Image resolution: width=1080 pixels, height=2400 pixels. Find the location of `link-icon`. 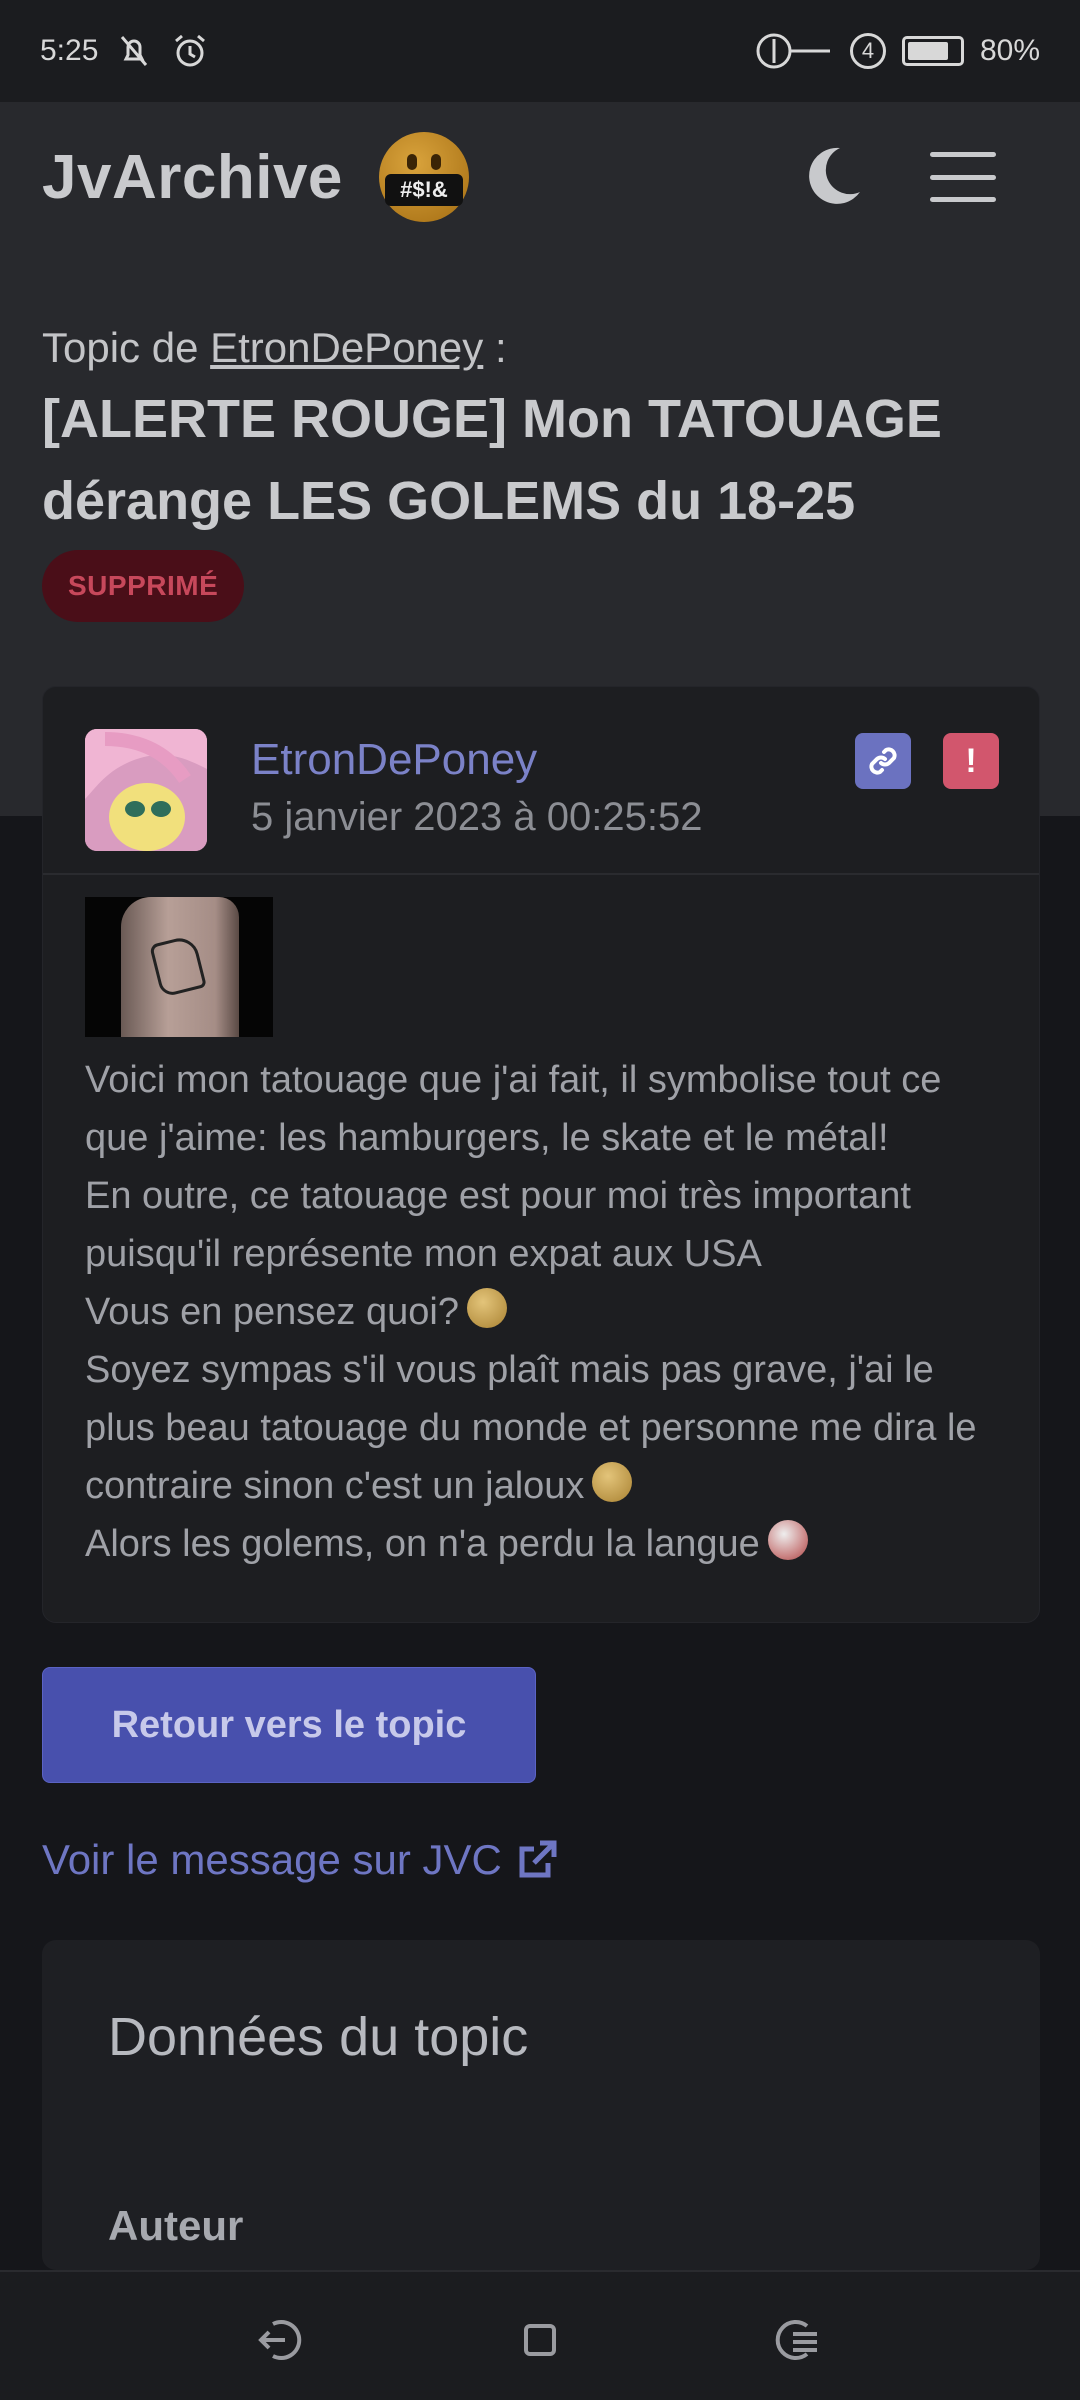

link-icon is located at coordinates (883, 761).